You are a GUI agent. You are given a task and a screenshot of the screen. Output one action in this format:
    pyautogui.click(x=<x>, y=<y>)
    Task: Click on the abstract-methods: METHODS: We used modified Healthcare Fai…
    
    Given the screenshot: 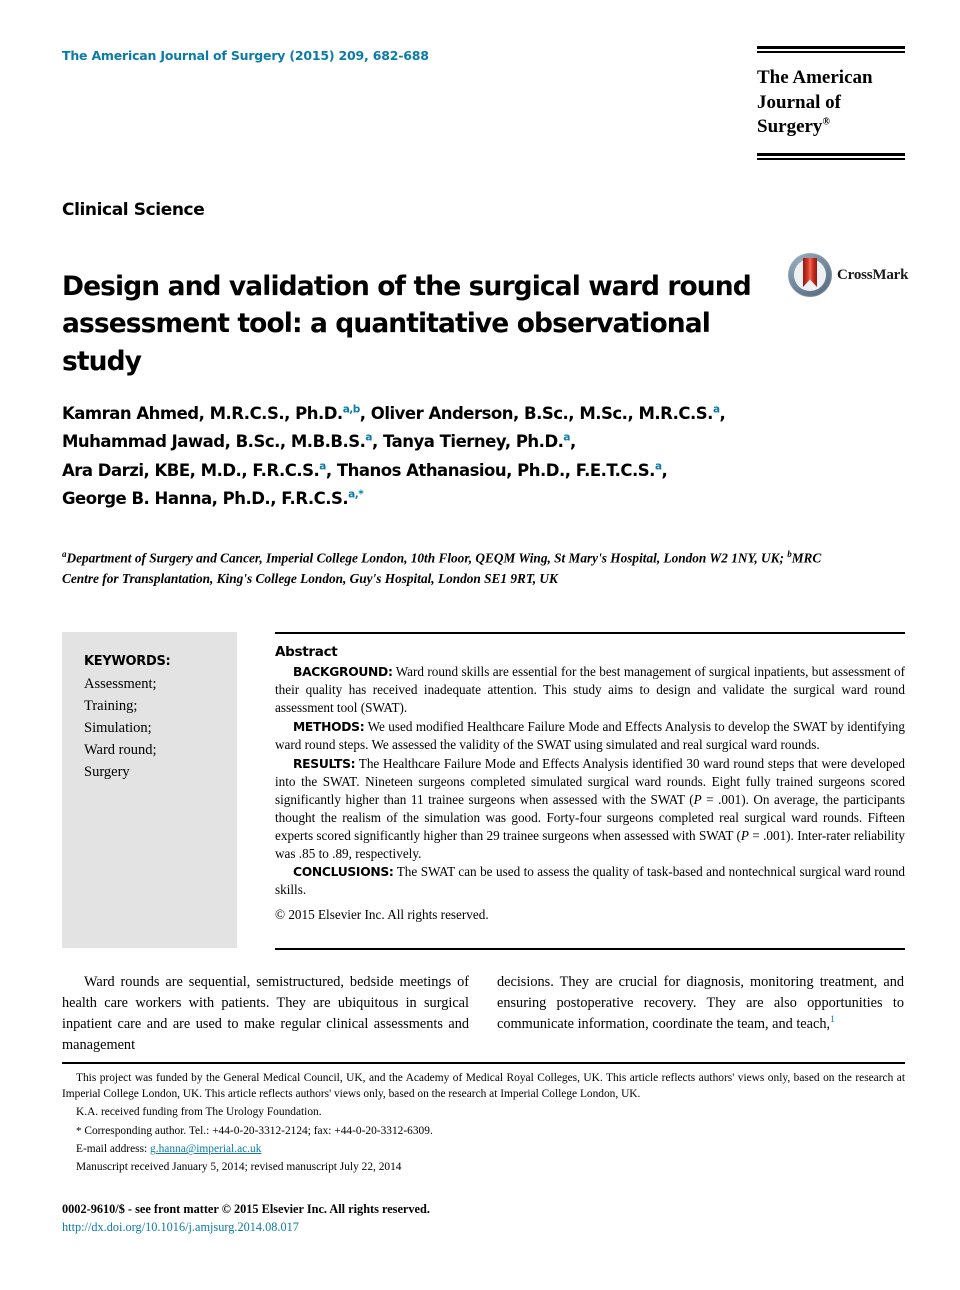 What is the action you would take?
    pyautogui.click(x=590, y=736)
    